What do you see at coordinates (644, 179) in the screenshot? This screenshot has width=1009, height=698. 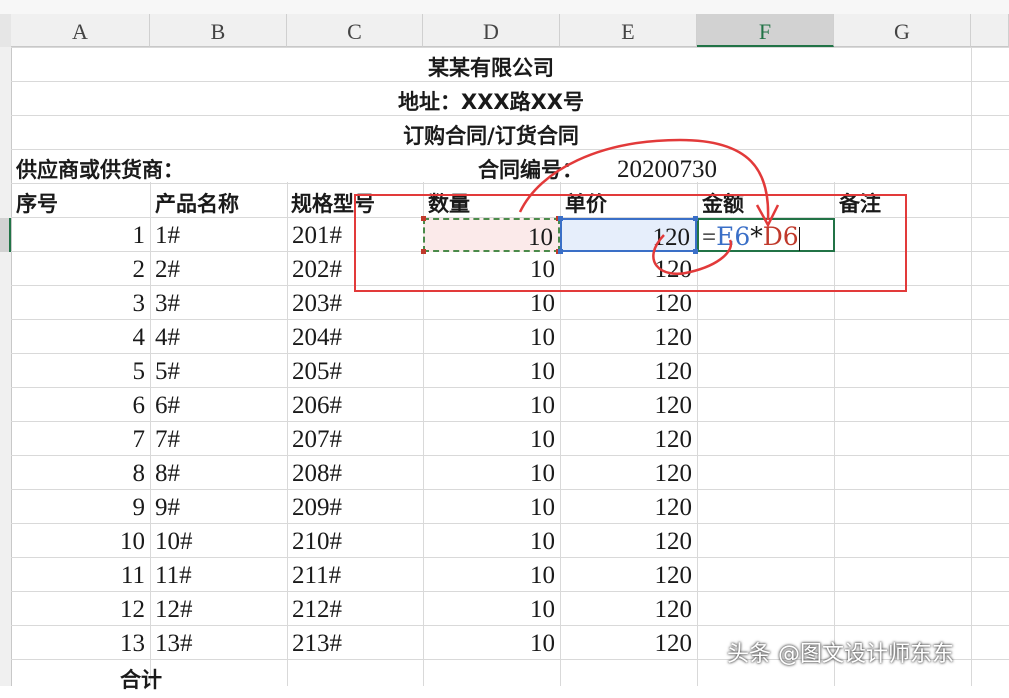 I see `arrow-to-d6-curve` at bounding box center [644, 179].